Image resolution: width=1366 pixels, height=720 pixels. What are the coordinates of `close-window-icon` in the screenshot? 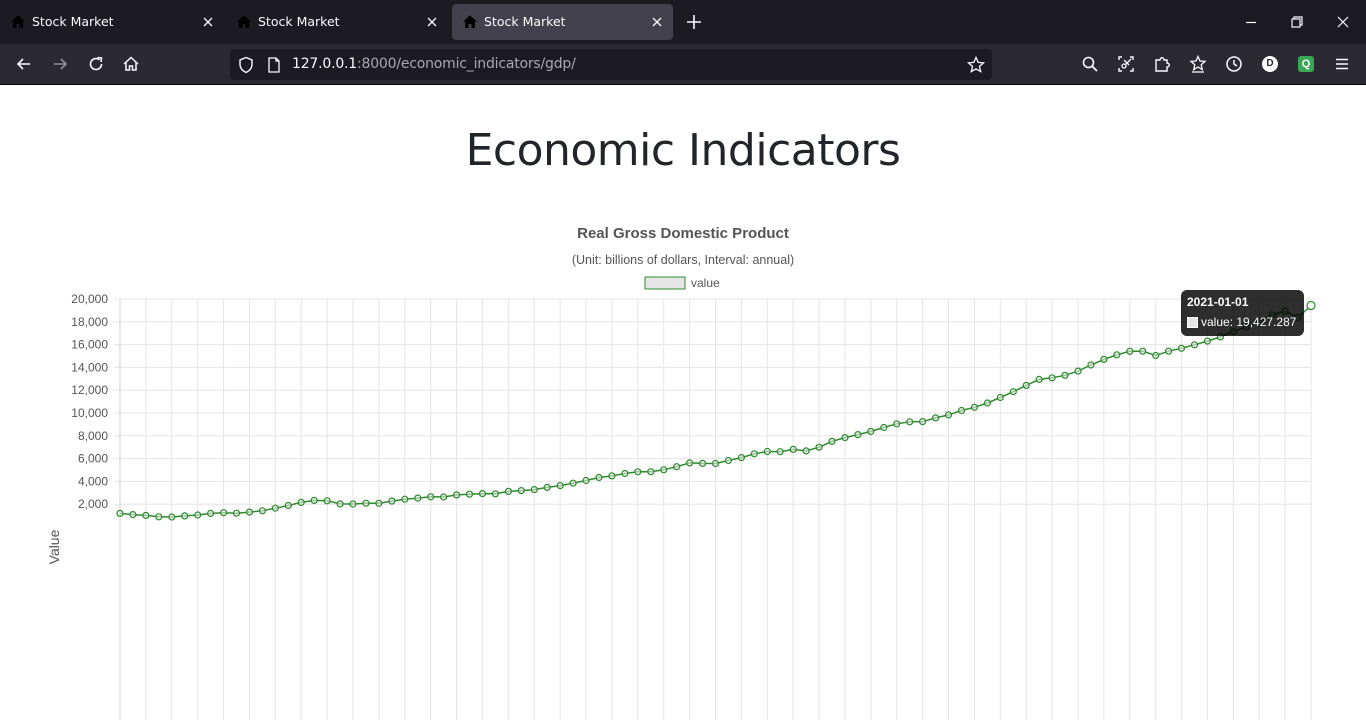 It's located at (1343, 22).